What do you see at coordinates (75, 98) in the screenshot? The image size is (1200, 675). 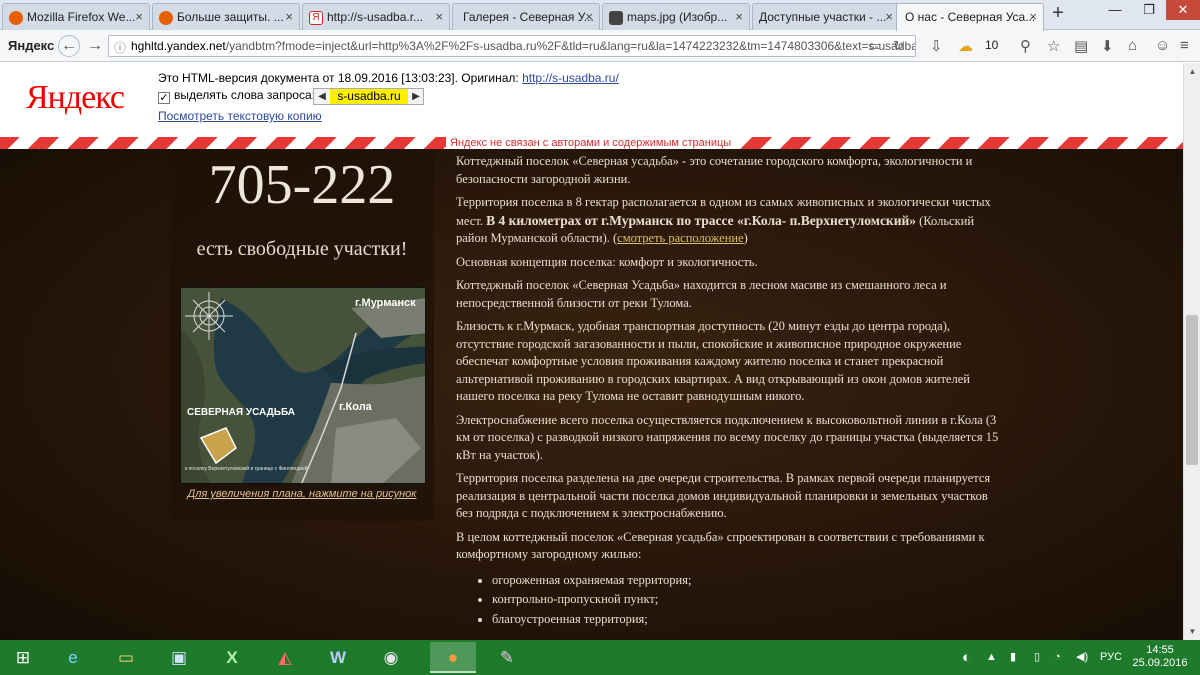 I see `yandex-logo: Яндекс` at bounding box center [75, 98].